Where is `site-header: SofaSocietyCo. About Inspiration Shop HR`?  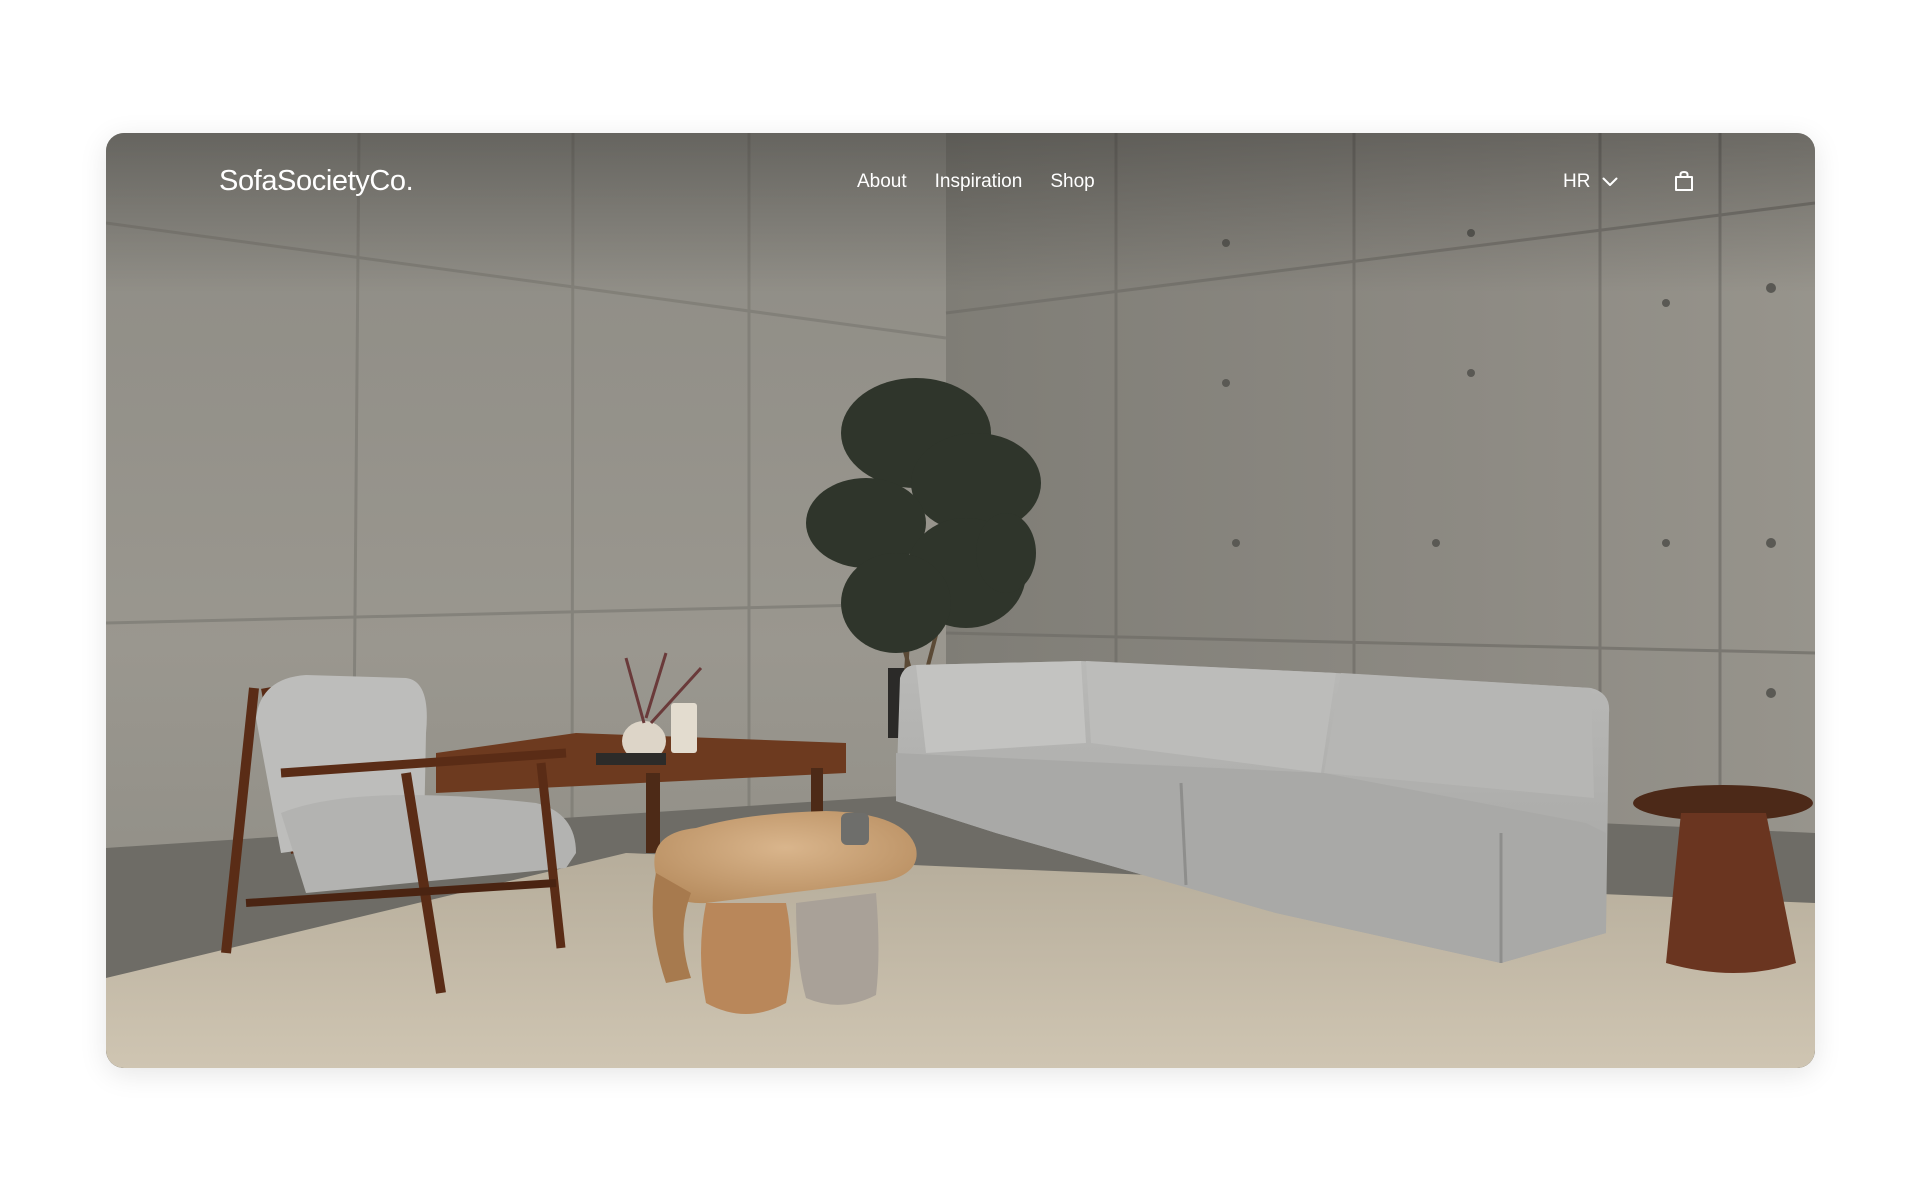
site-header: SofaSocietyCo. About Inspiration Shop HR is located at coordinates (960, 183).